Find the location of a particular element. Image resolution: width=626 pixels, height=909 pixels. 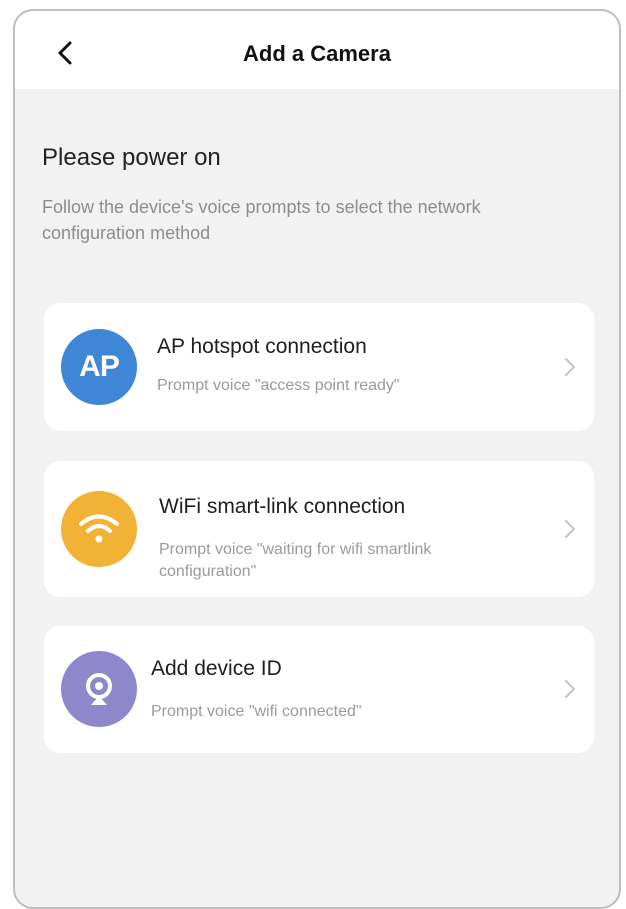

section-heading: Please power on is located at coordinates (131, 157).